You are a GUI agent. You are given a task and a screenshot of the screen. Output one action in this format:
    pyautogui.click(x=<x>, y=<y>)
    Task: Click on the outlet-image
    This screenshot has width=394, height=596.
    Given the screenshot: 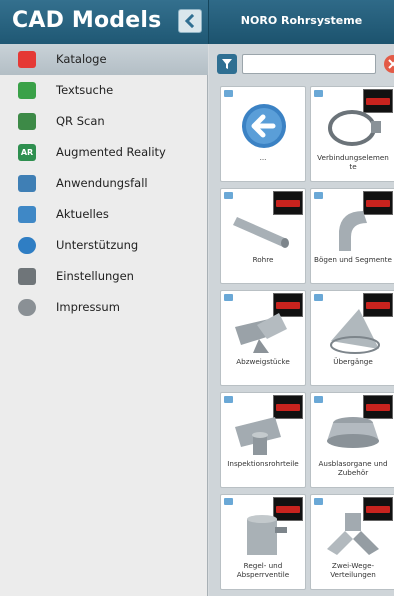 What is the action you would take?
    pyautogui.click(x=353, y=432)
    